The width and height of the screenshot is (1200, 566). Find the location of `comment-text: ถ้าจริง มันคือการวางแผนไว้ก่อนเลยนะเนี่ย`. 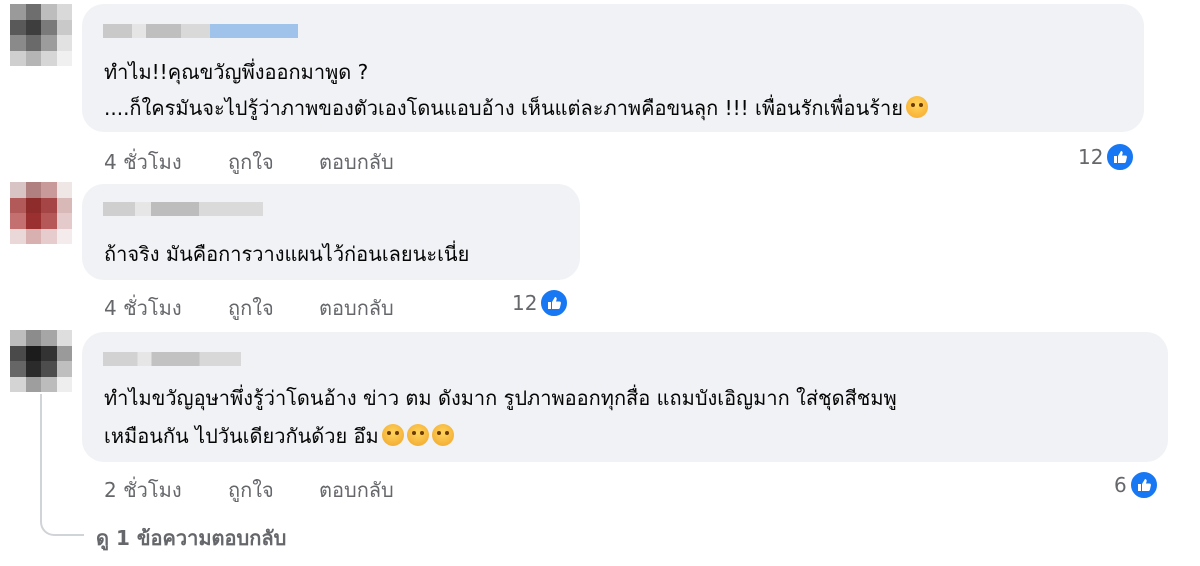

comment-text: ถ้าจริง มันคือการวางแผนไว้ก่อนเลยนะเนี่ย is located at coordinates (287, 254).